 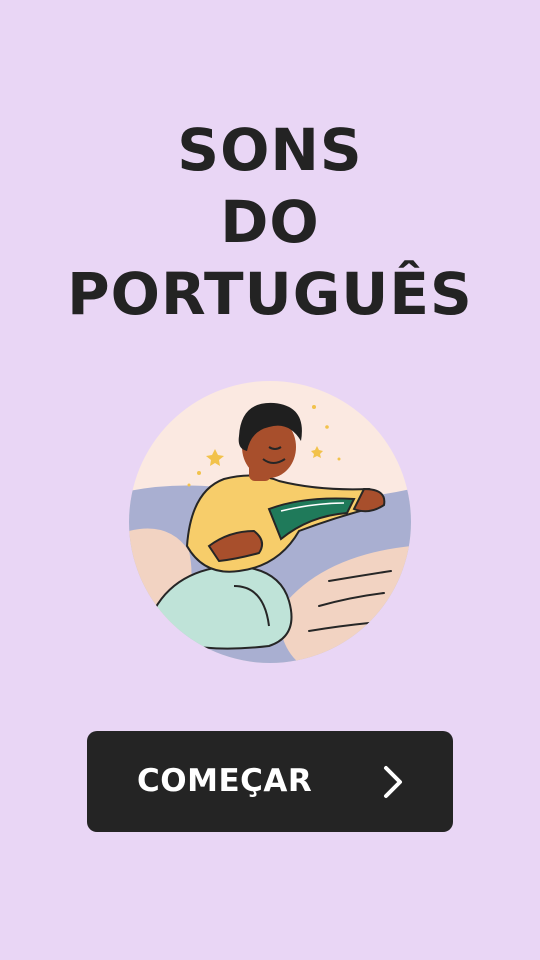 I want to click on title-line-2: DO, so click(x=270, y=222).